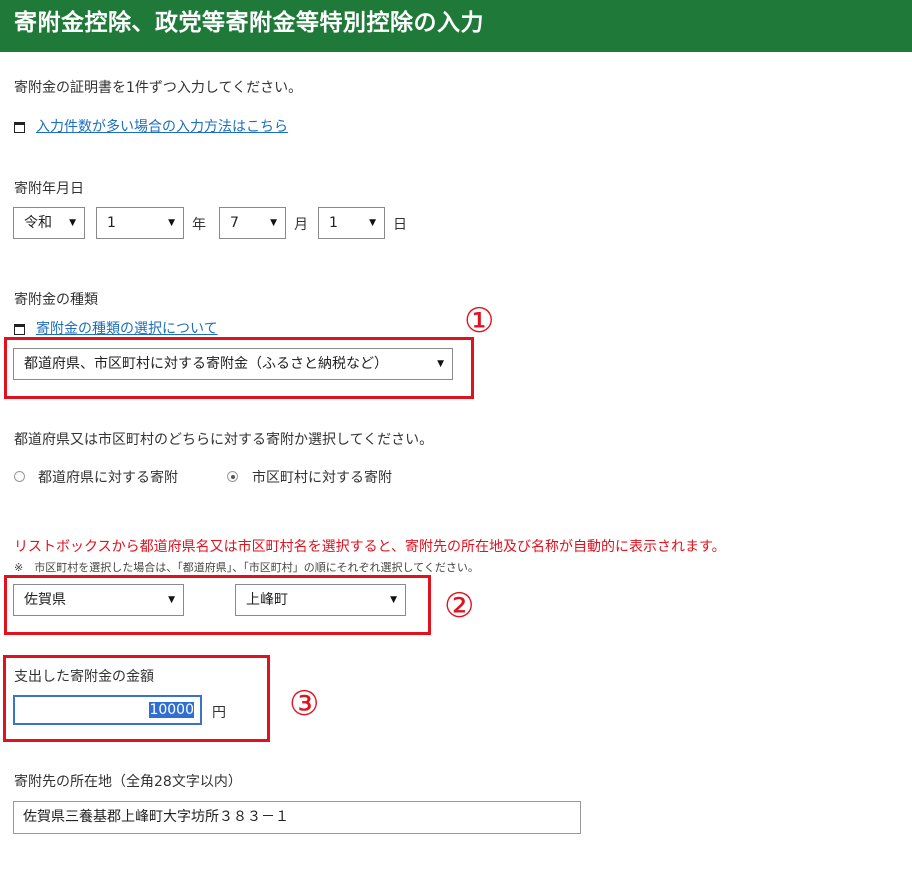 The image size is (912, 885). Describe the element at coordinates (49, 189) in the screenshot. I see `date-label: 寄附年月日` at that location.